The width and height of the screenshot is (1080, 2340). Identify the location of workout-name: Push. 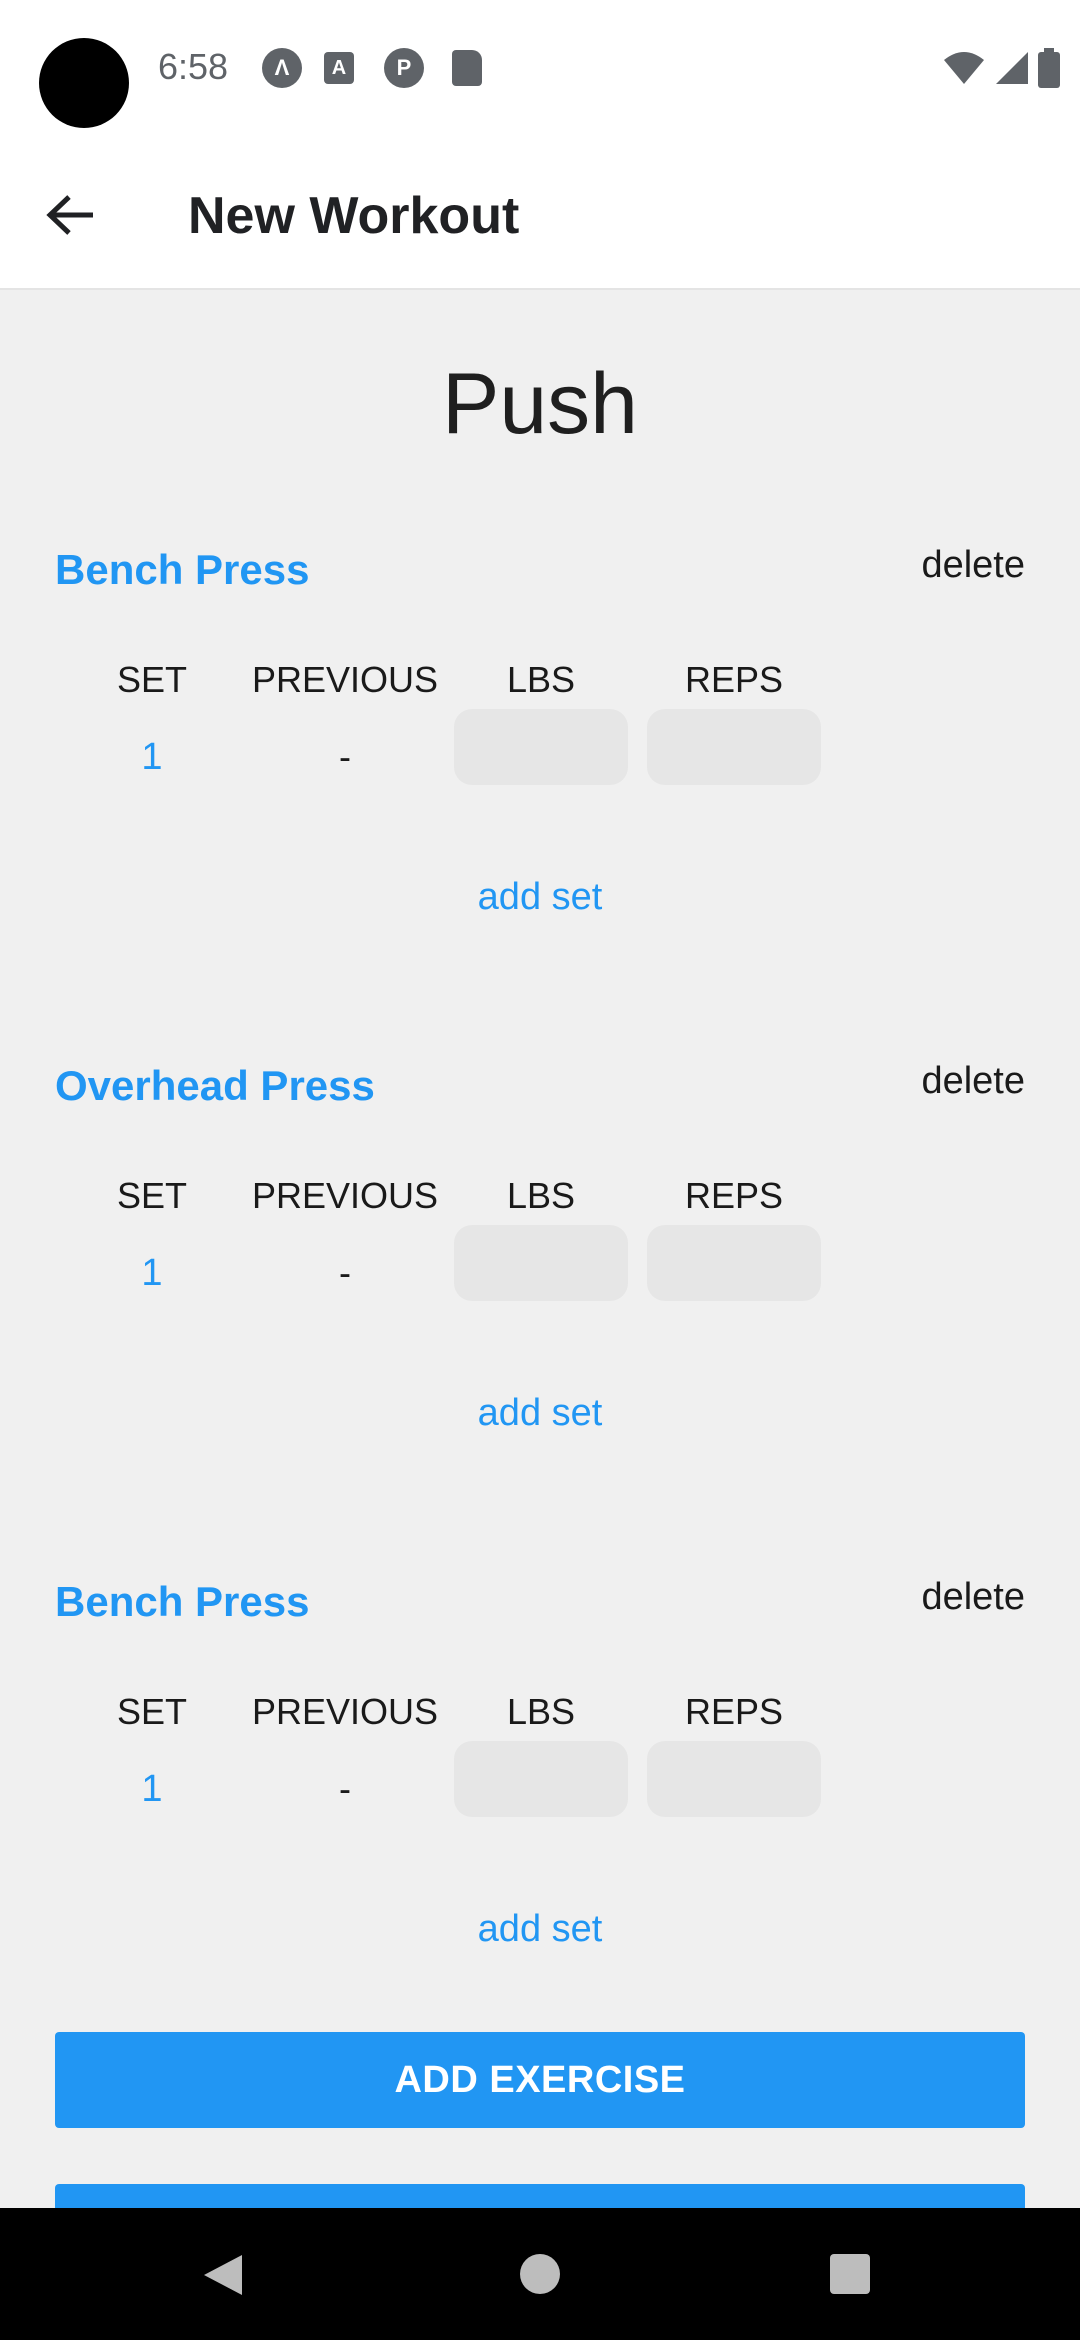
(540, 404).